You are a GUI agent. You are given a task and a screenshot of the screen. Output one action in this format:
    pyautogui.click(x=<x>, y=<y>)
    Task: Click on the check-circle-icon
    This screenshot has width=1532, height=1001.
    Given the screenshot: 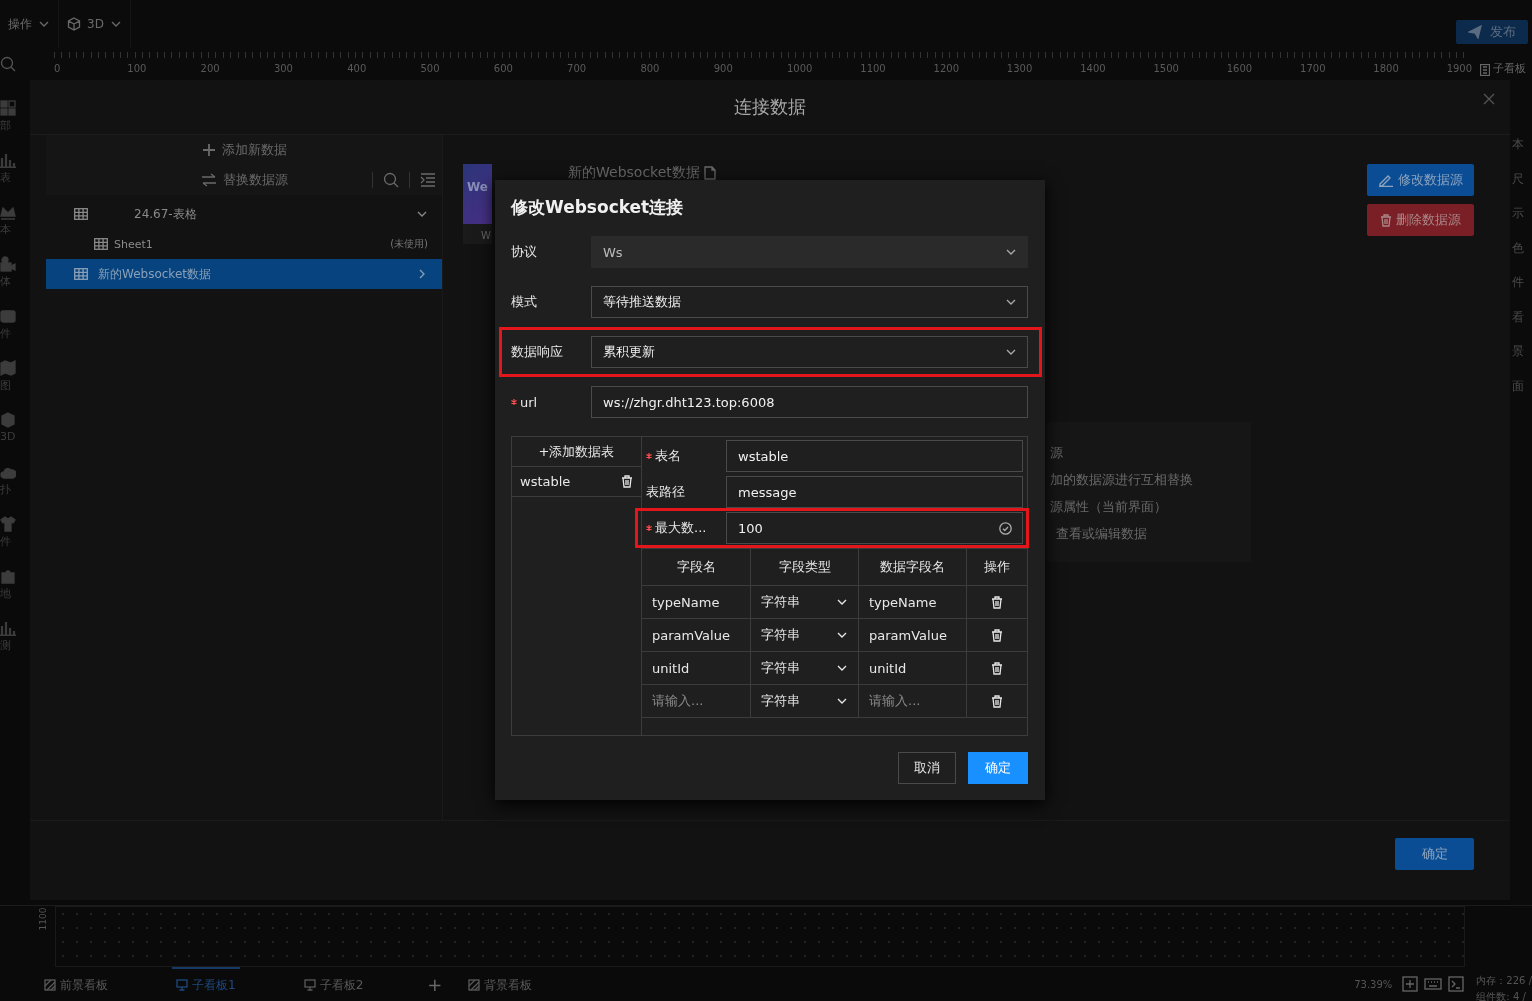 What is the action you would take?
    pyautogui.click(x=1005, y=528)
    